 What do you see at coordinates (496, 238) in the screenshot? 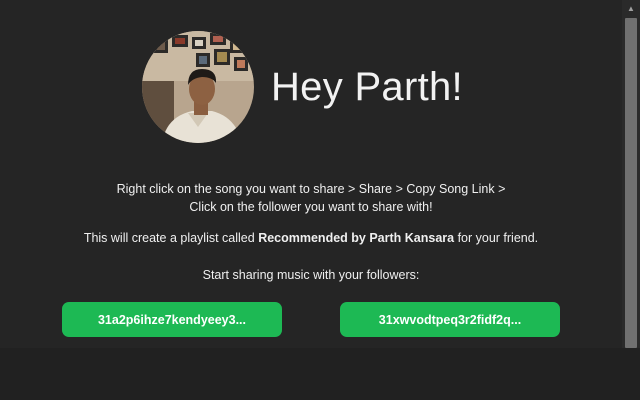
I see `playlist-note-suffix: for your friend.` at bounding box center [496, 238].